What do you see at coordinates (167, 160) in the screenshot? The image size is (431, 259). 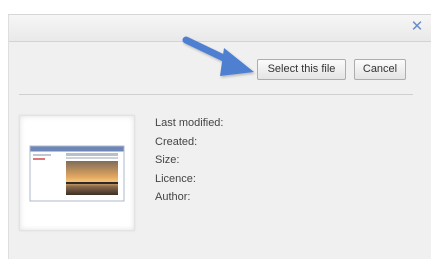 I see `size-label: Size:` at bounding box center [167, 160].